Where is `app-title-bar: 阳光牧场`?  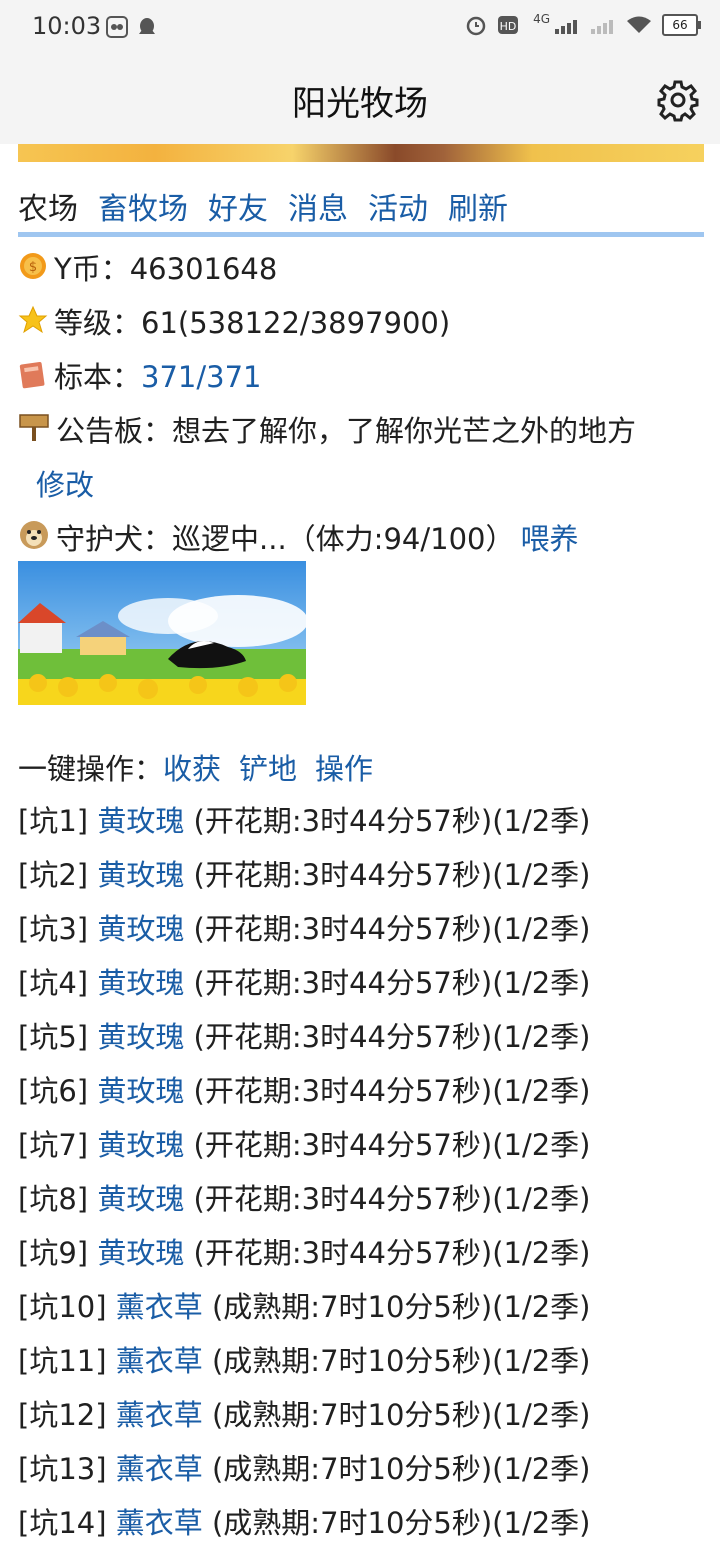
app-title-bar: 阳光牧场 is located at coordinates (360, 100).